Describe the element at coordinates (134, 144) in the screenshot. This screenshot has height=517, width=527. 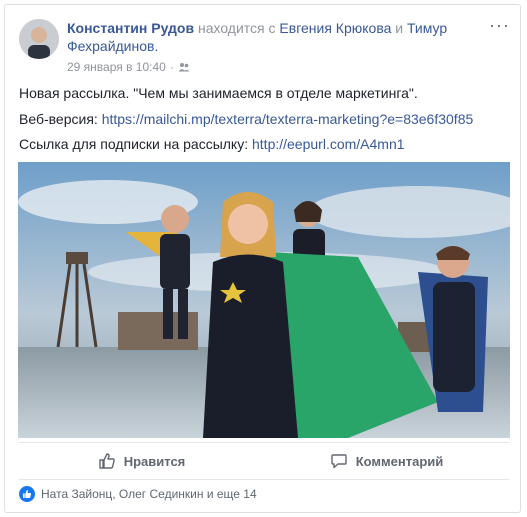
I see `subscribe-label: Ссылка для подписки на рассылку:` at that location.